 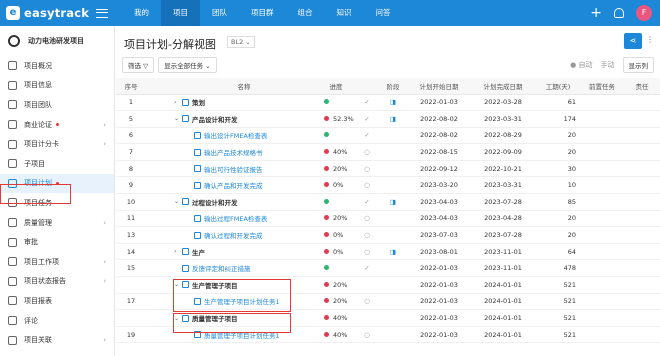 I want to click on row-name-cell: ⌄ 过程设计和开发, so click(x=244, y=202).